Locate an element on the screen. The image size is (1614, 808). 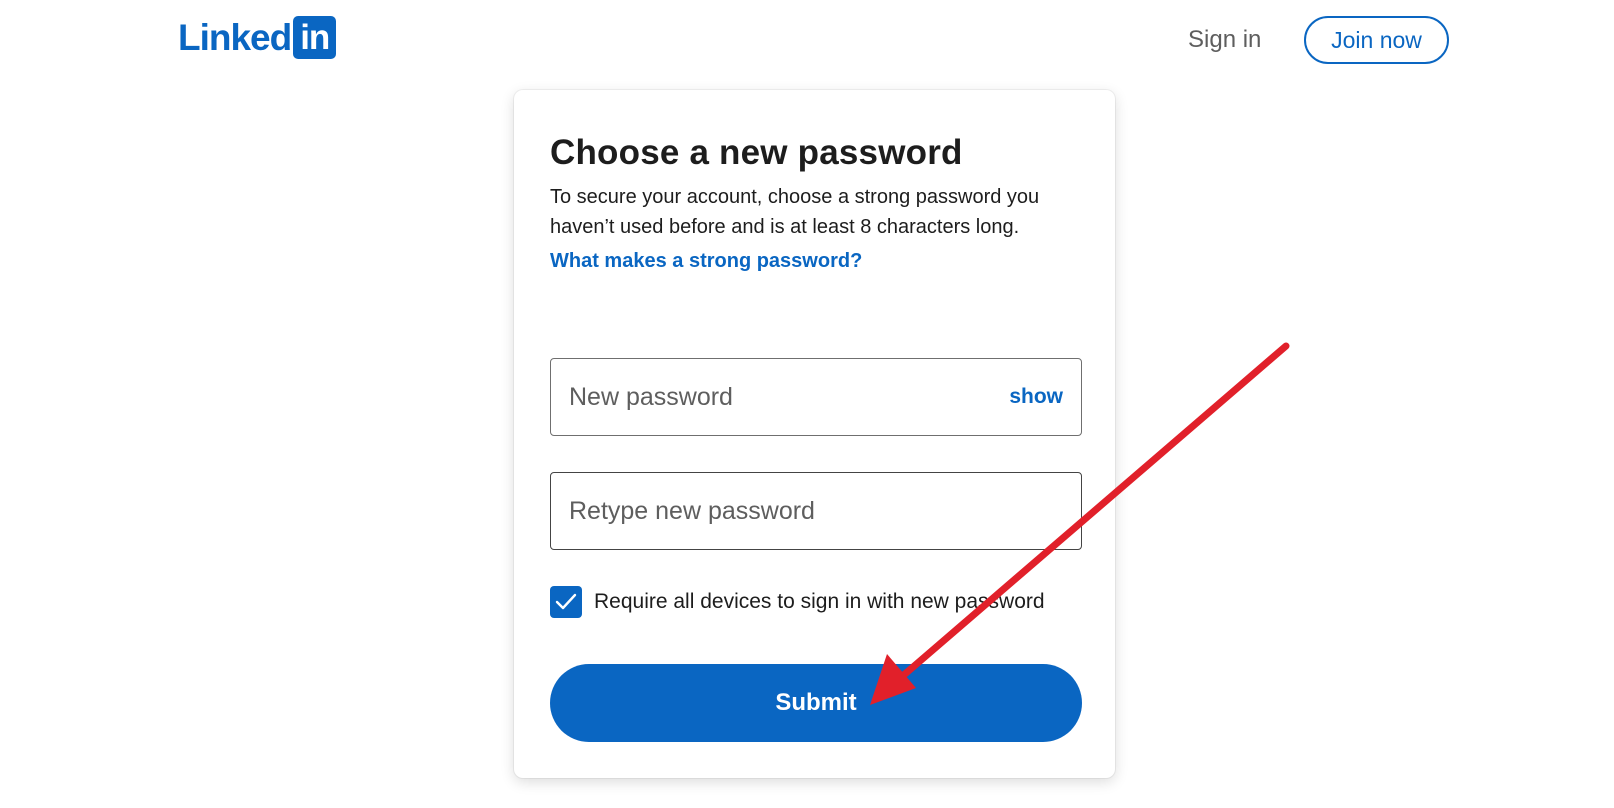
strong-password-help-link: What makes a strong password? is located at coordinates (706, 261).